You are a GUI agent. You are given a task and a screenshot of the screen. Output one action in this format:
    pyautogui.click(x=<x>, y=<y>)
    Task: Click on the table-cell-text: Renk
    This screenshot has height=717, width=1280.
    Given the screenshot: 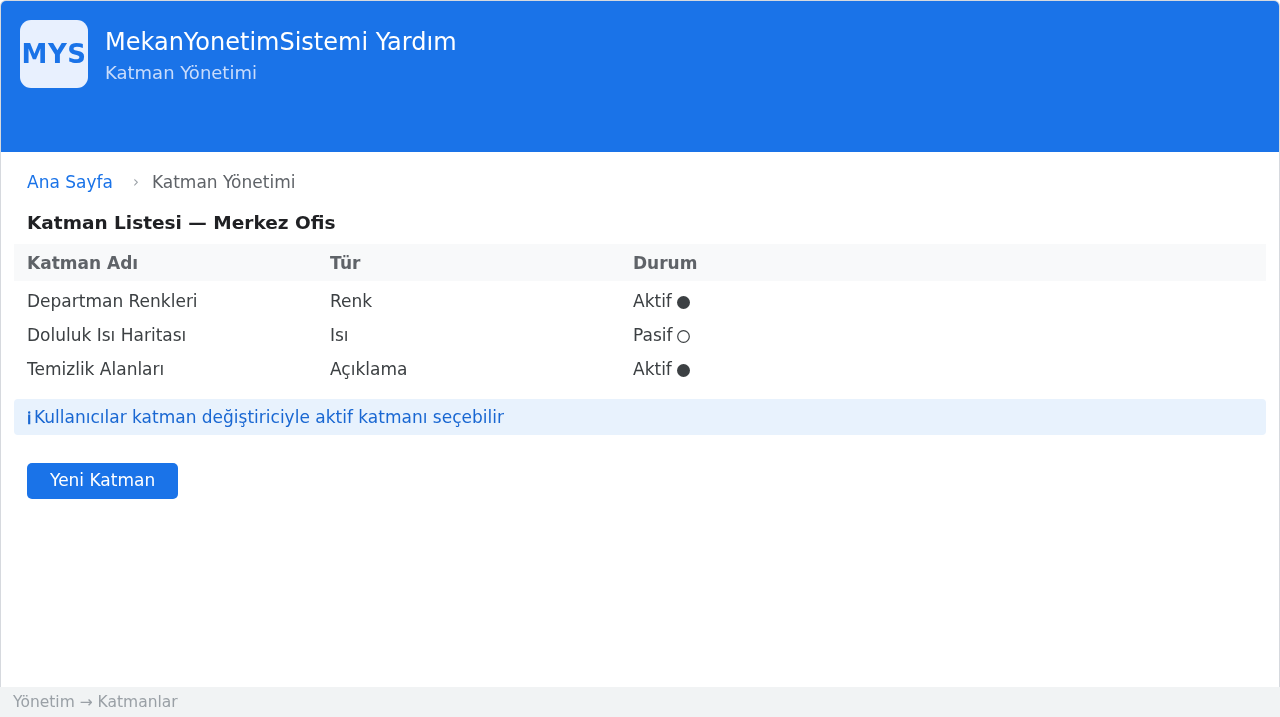 What is the action you would take?
    pyautogui.click(x=351, y=301)
    